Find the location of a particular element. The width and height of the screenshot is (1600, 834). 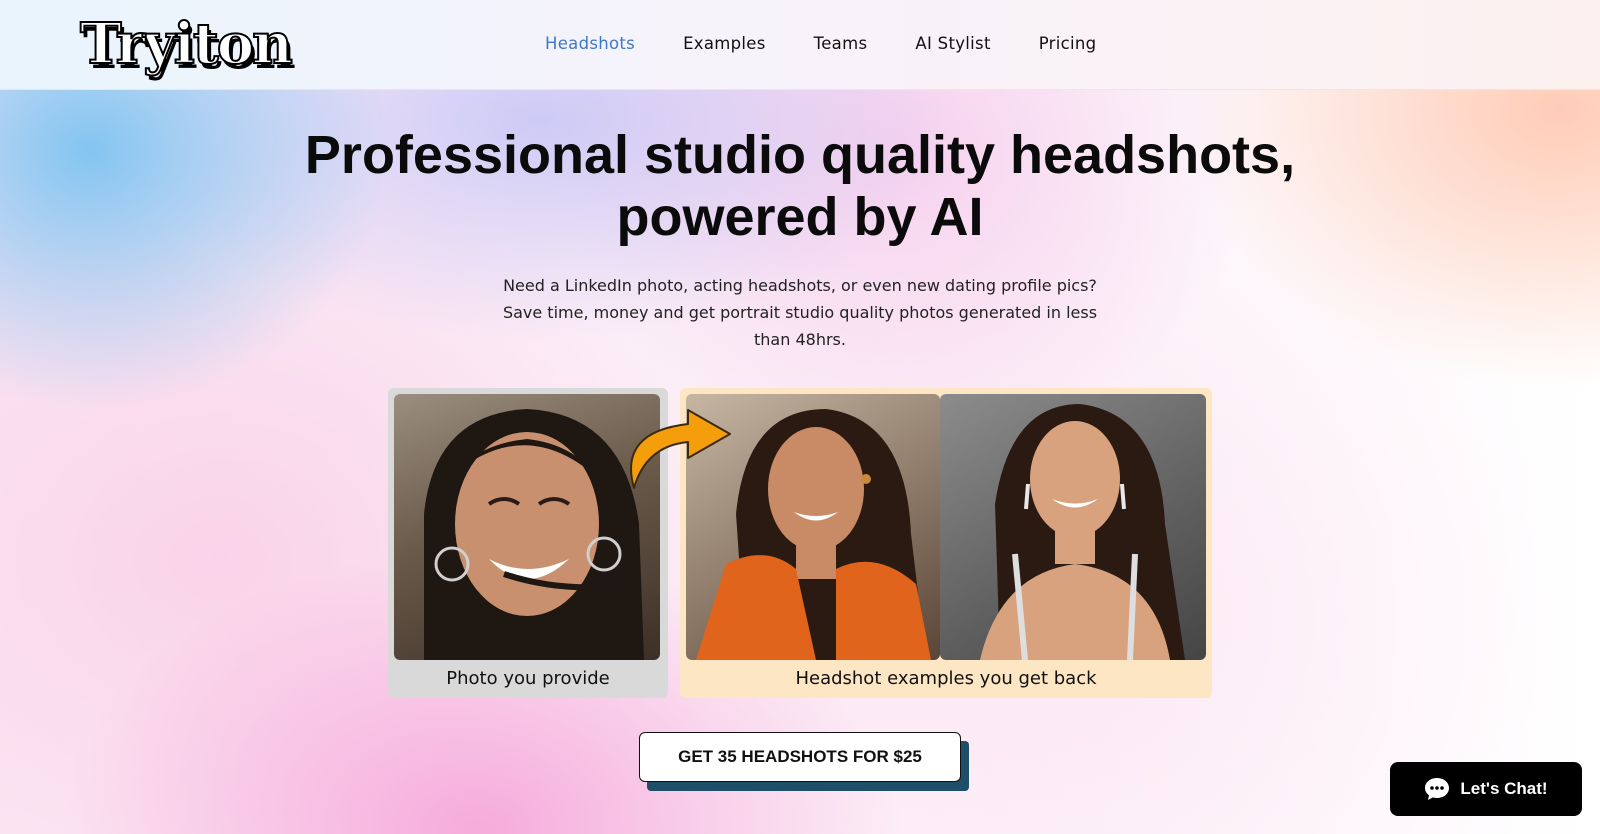

nav-item-teams: Teams is located at coordinates (841, 43).